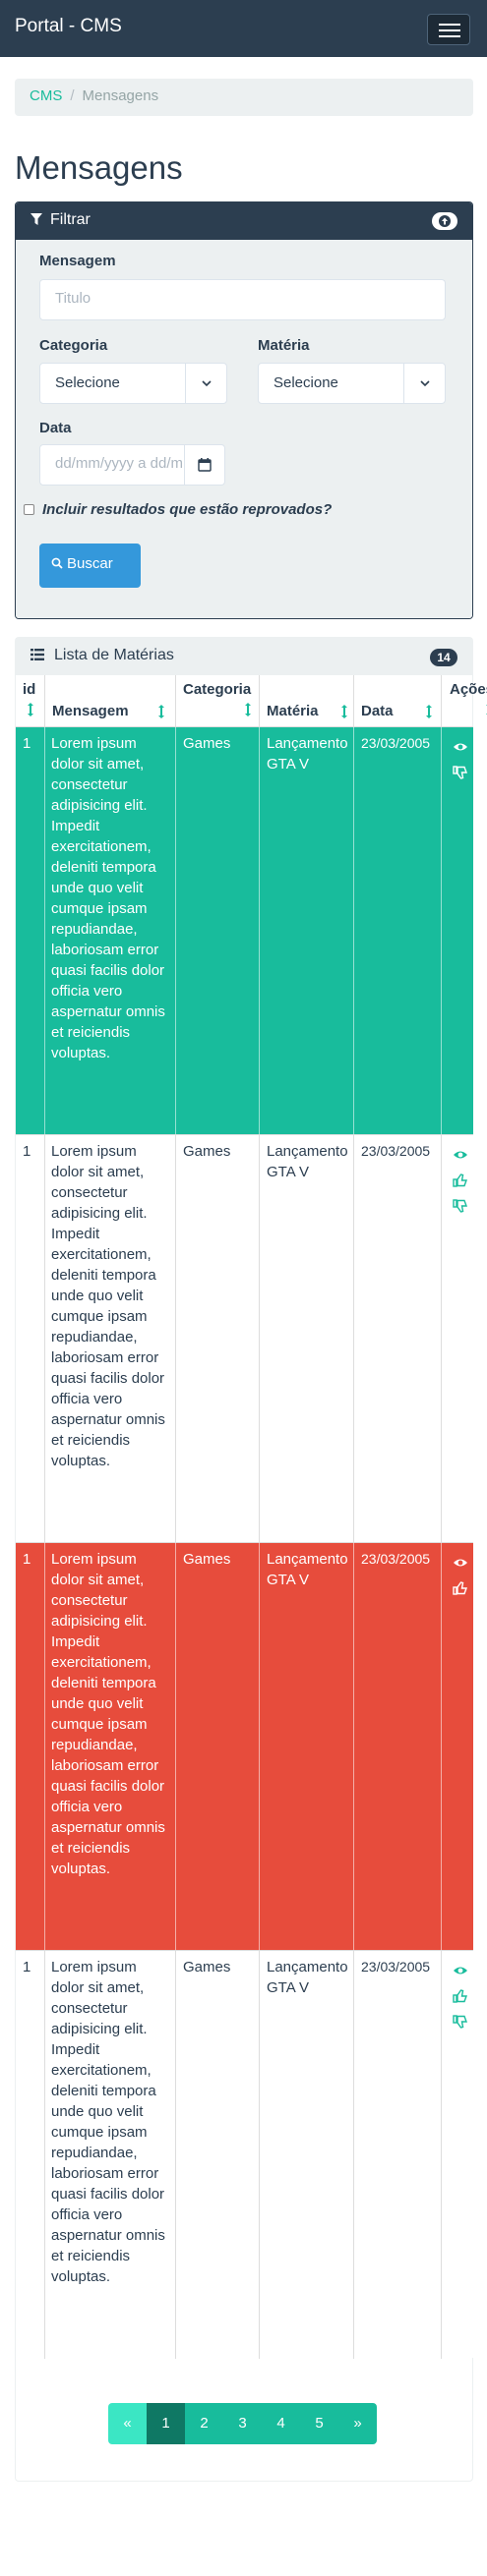 The image size is (487, 2576). I want to click on column-header-id: id, so click(31, 700).